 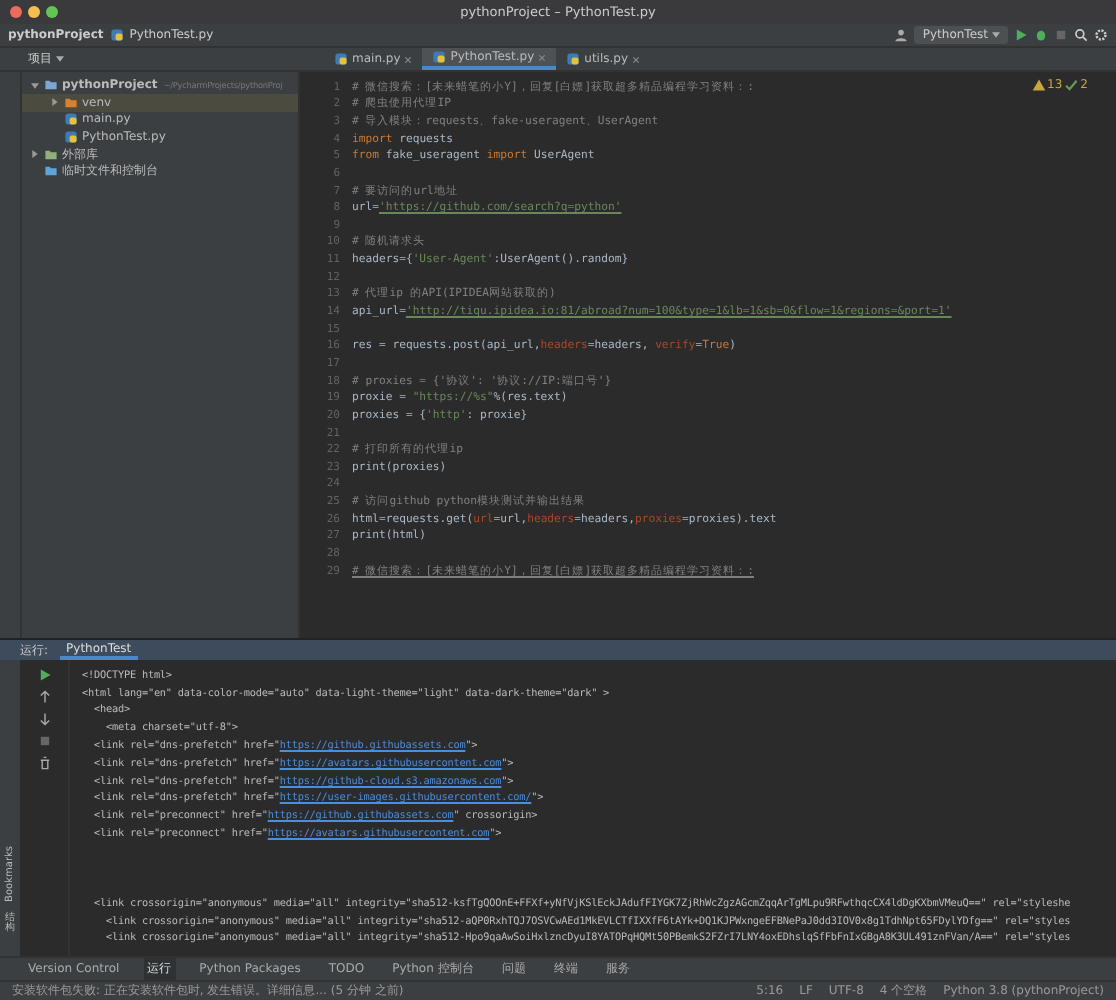 What do you see at coordinates (44, 741) in the screenshot?
I see `stop-icon` at bounding box center [44, 741].